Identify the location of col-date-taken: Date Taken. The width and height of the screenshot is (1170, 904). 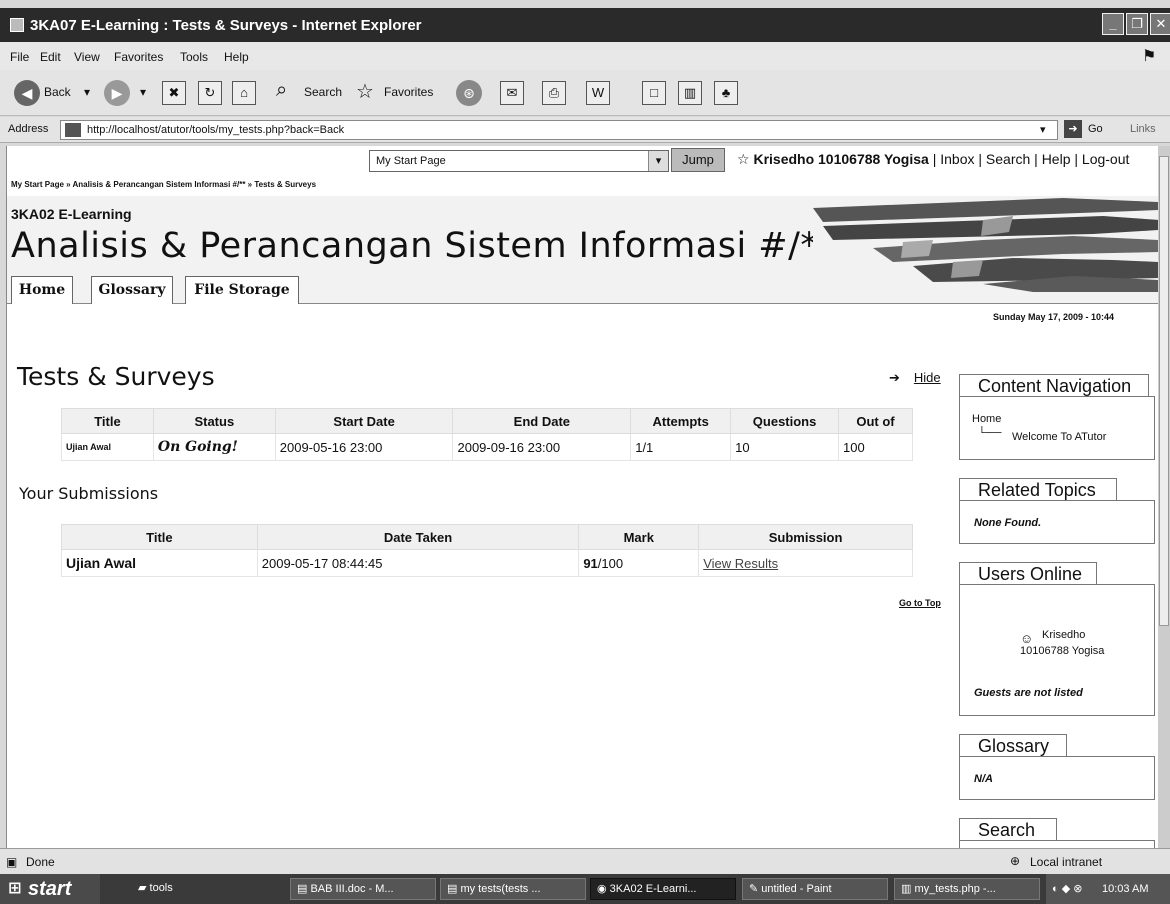
(418, 537).